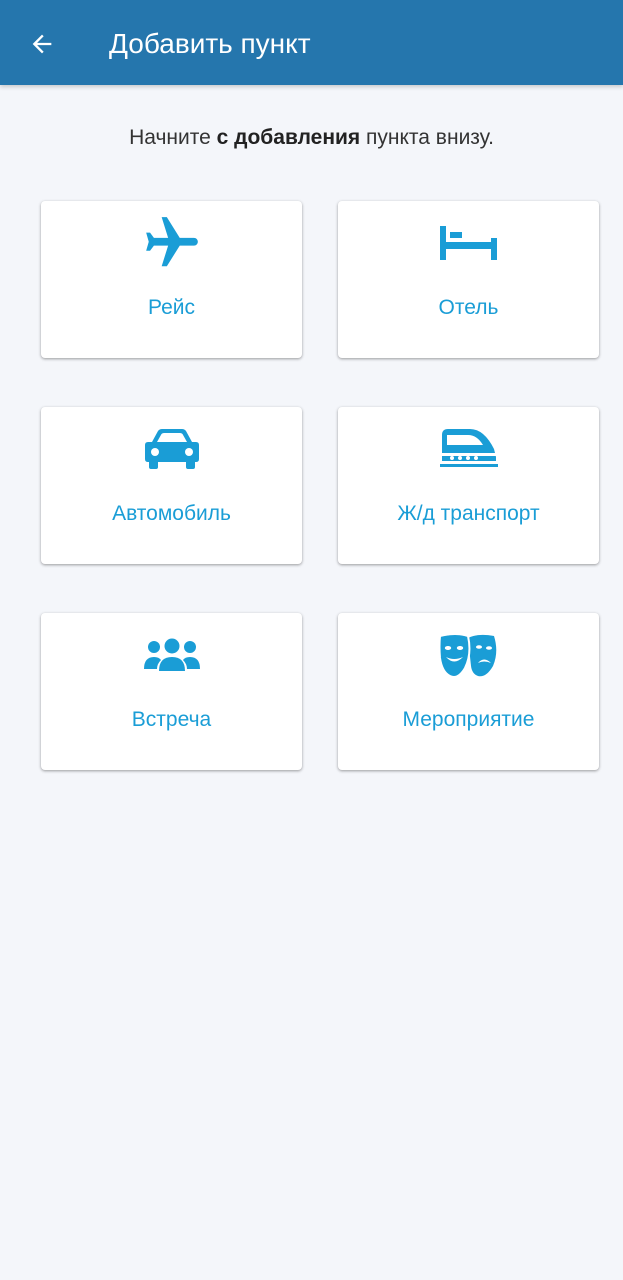 The width and height of the screenshot is (623, 1280). Describe the element at coordinates (468, 307) in the screenshot. I see `option-label: Отель` at that location.